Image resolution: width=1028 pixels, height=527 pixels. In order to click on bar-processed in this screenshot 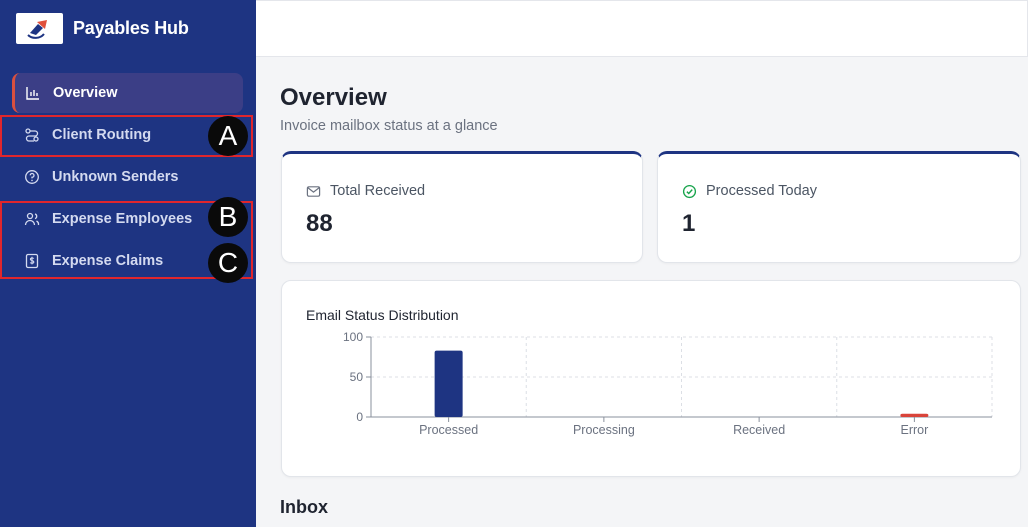, I will do `click(448, 383)`.